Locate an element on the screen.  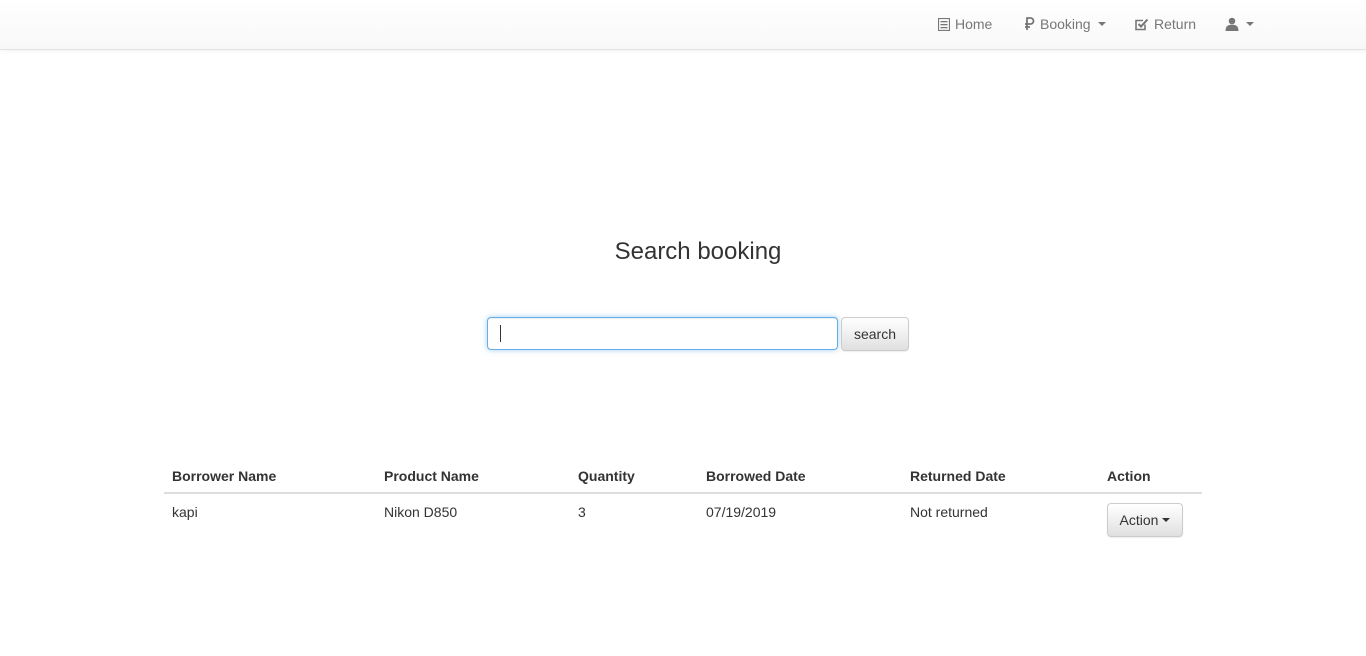
column-header-action: Action is located at coordinates (1150, 475).